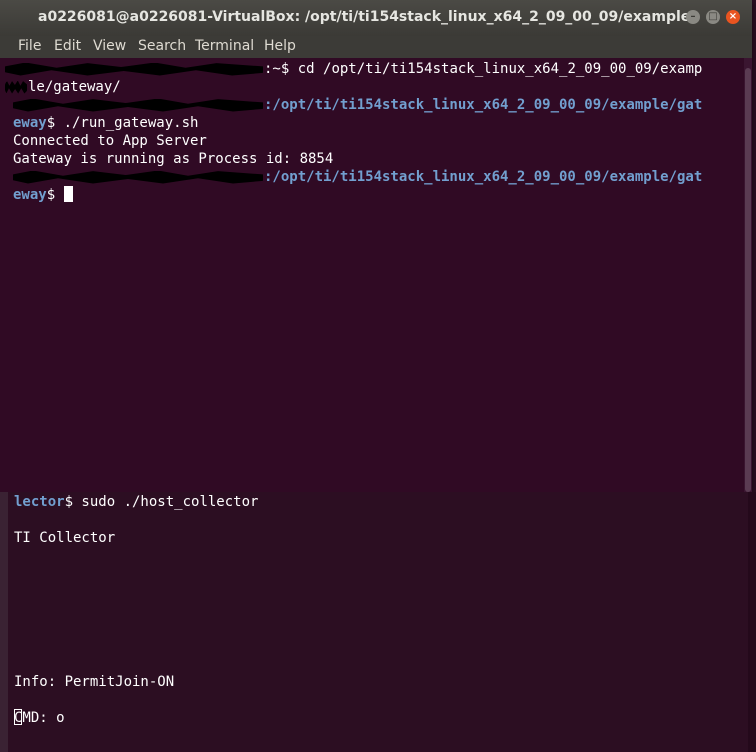 This screenshot has height=752, width=756. Describe the element at coordinates (68, 194) in the screenshot. I see `text-cursor` at that location.